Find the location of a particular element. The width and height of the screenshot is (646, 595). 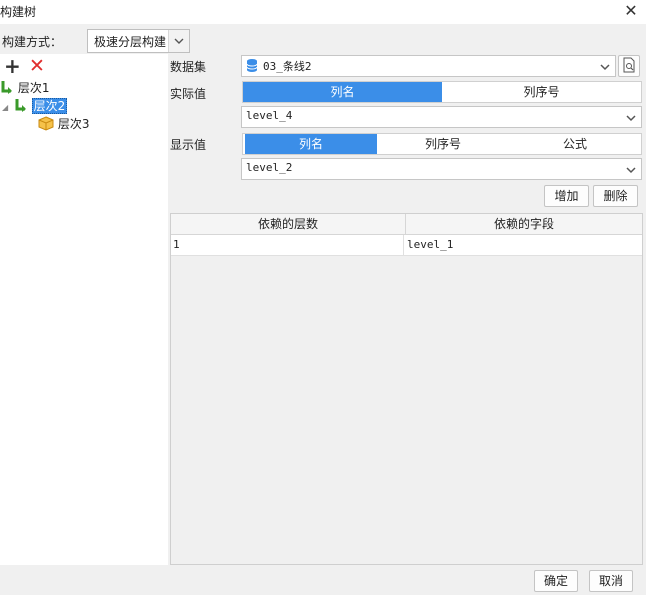

ok-button: 确定 is located at coordinates (556, 581).